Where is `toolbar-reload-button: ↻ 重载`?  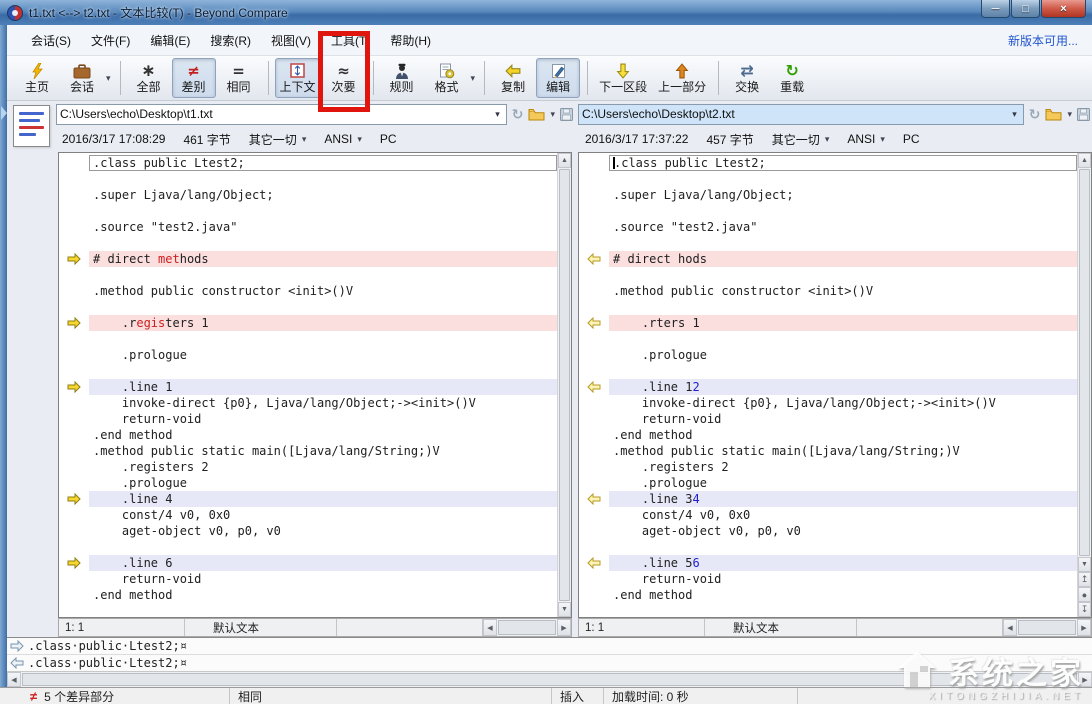 toolbar-reload-button: ↻ 重载 is located at coordinates (792, 78).